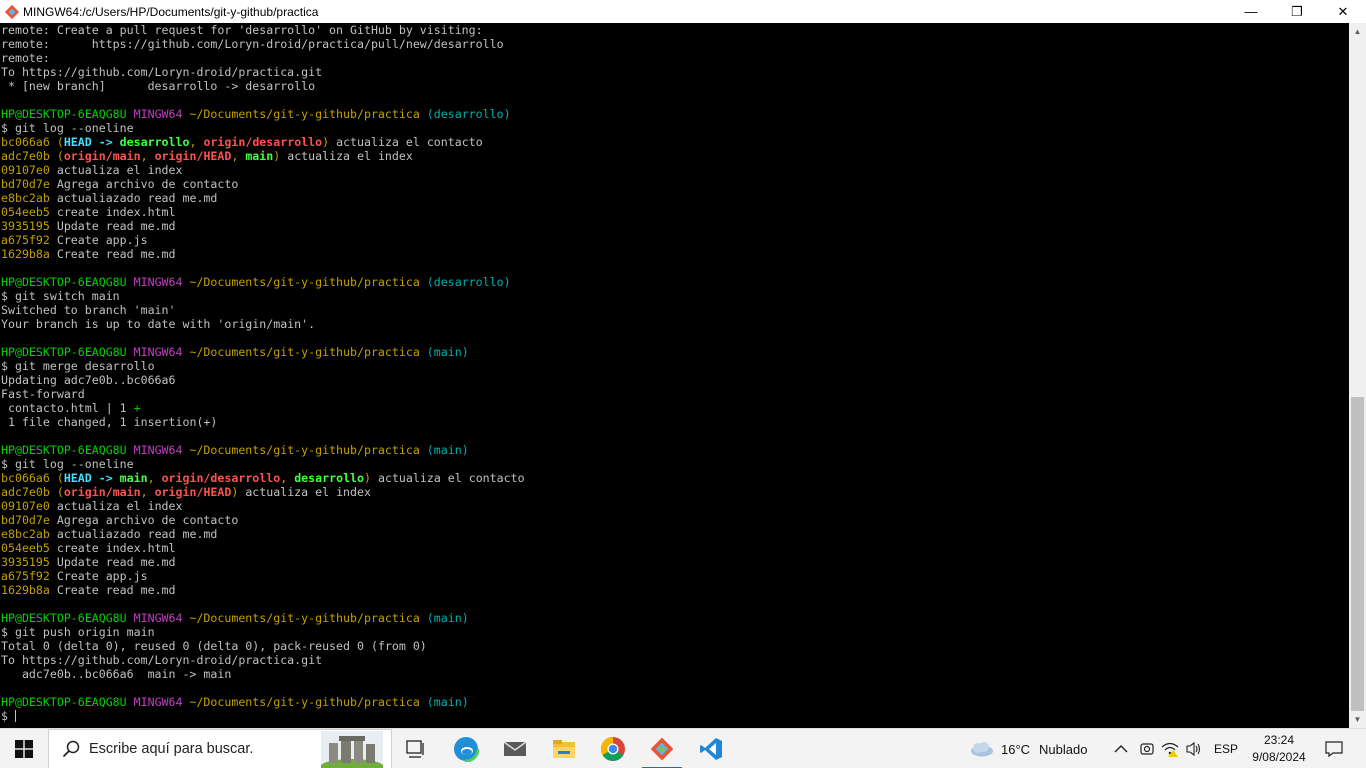 This screenshot has width=1366, height=768. I want to click on scroll-thumb, so click(1357, 554).